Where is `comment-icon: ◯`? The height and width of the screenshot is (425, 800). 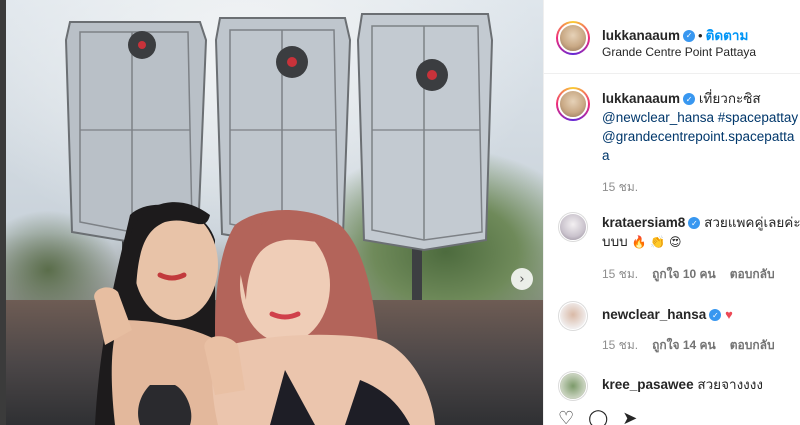
comment-icon: ◯ is located at coordinates (598, 417).